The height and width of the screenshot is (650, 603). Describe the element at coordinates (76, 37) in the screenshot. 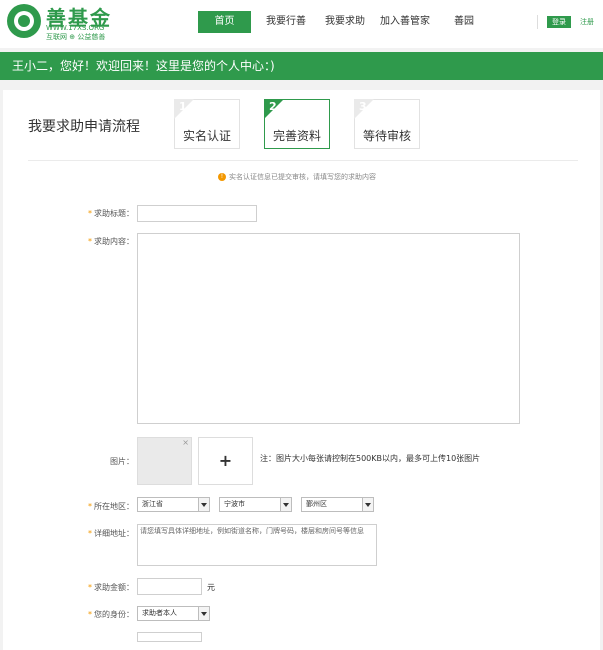

I see `logo-subtitle: 互联网 ⊕ 公益慈善` at that location.